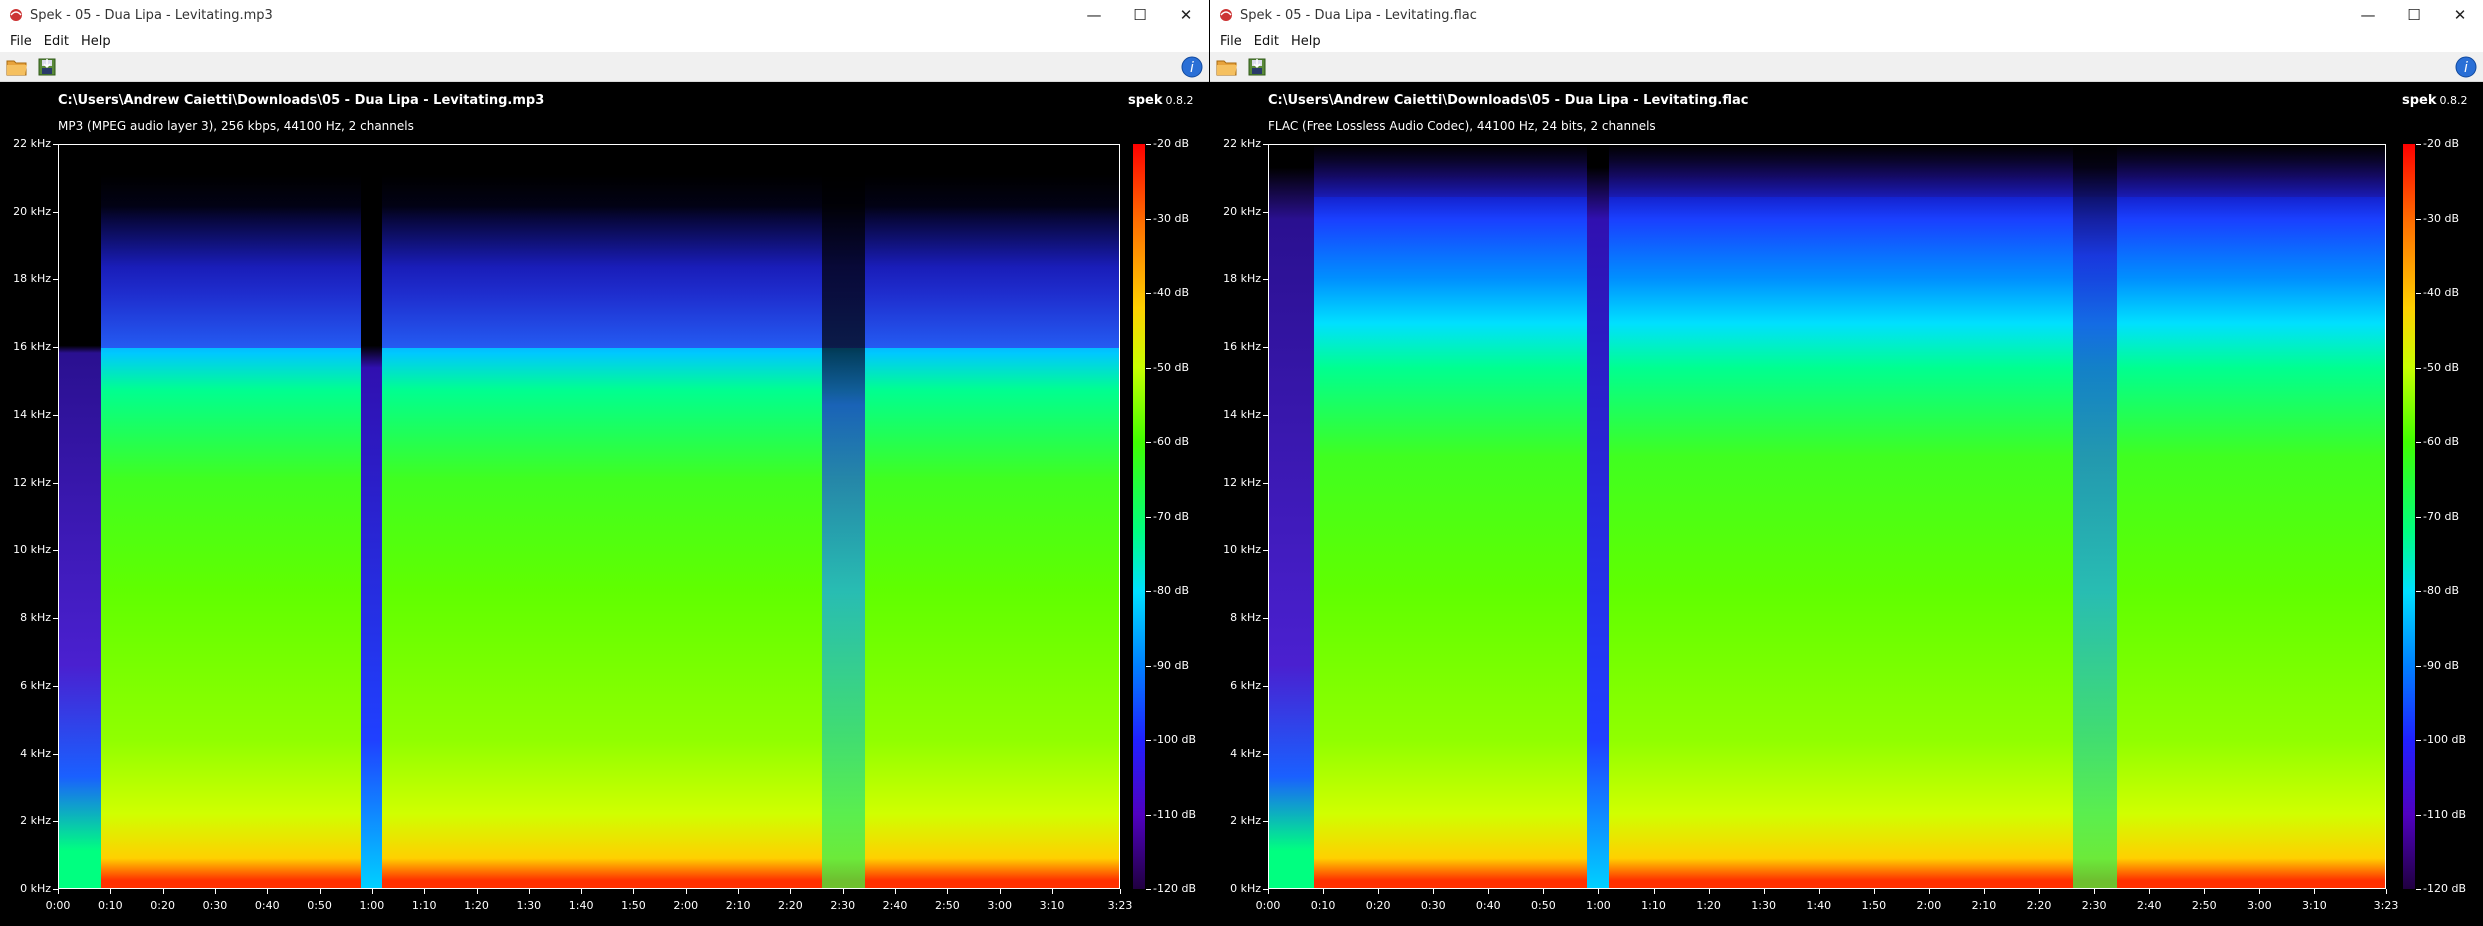  Describe the element at coordinates (1052, 905) in the screenshot. I see `time-tick-label: 3:10` at that location.